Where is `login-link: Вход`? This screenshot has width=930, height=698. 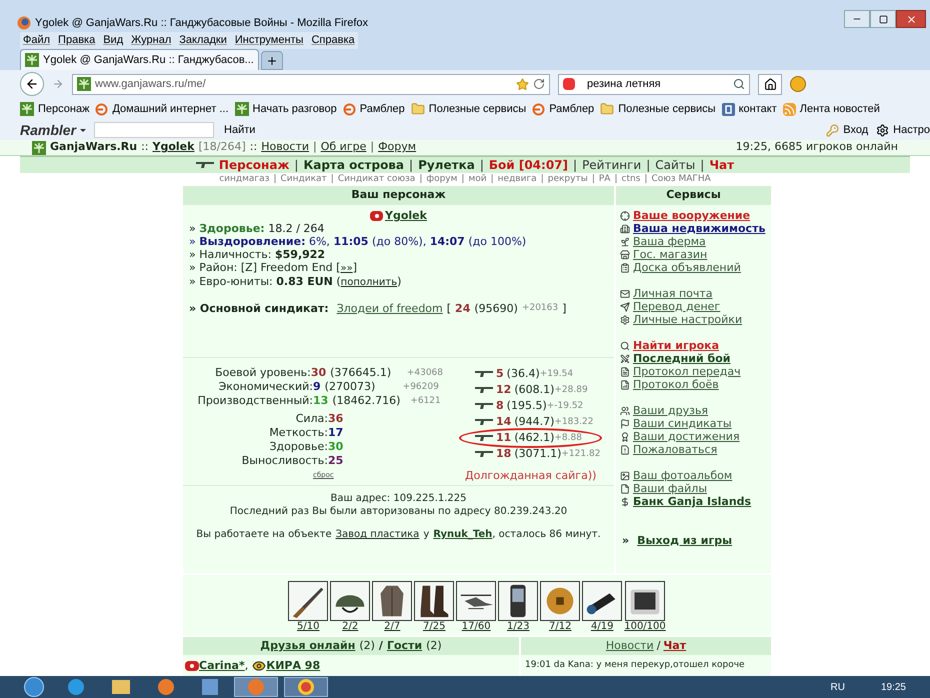
login-link: Вход is located at coordinates (855, 130).